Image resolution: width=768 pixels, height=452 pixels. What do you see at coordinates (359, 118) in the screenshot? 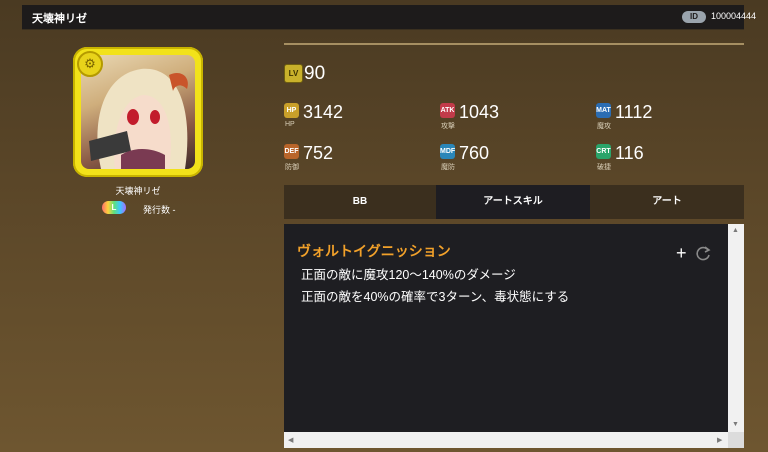
I see `stat-hp: HP HP 3142` at bounding box center [359, 118].